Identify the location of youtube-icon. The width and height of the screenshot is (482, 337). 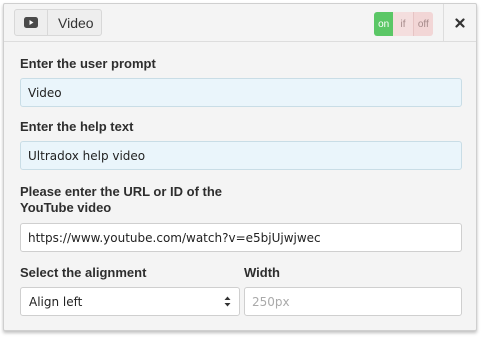
(31, 22).